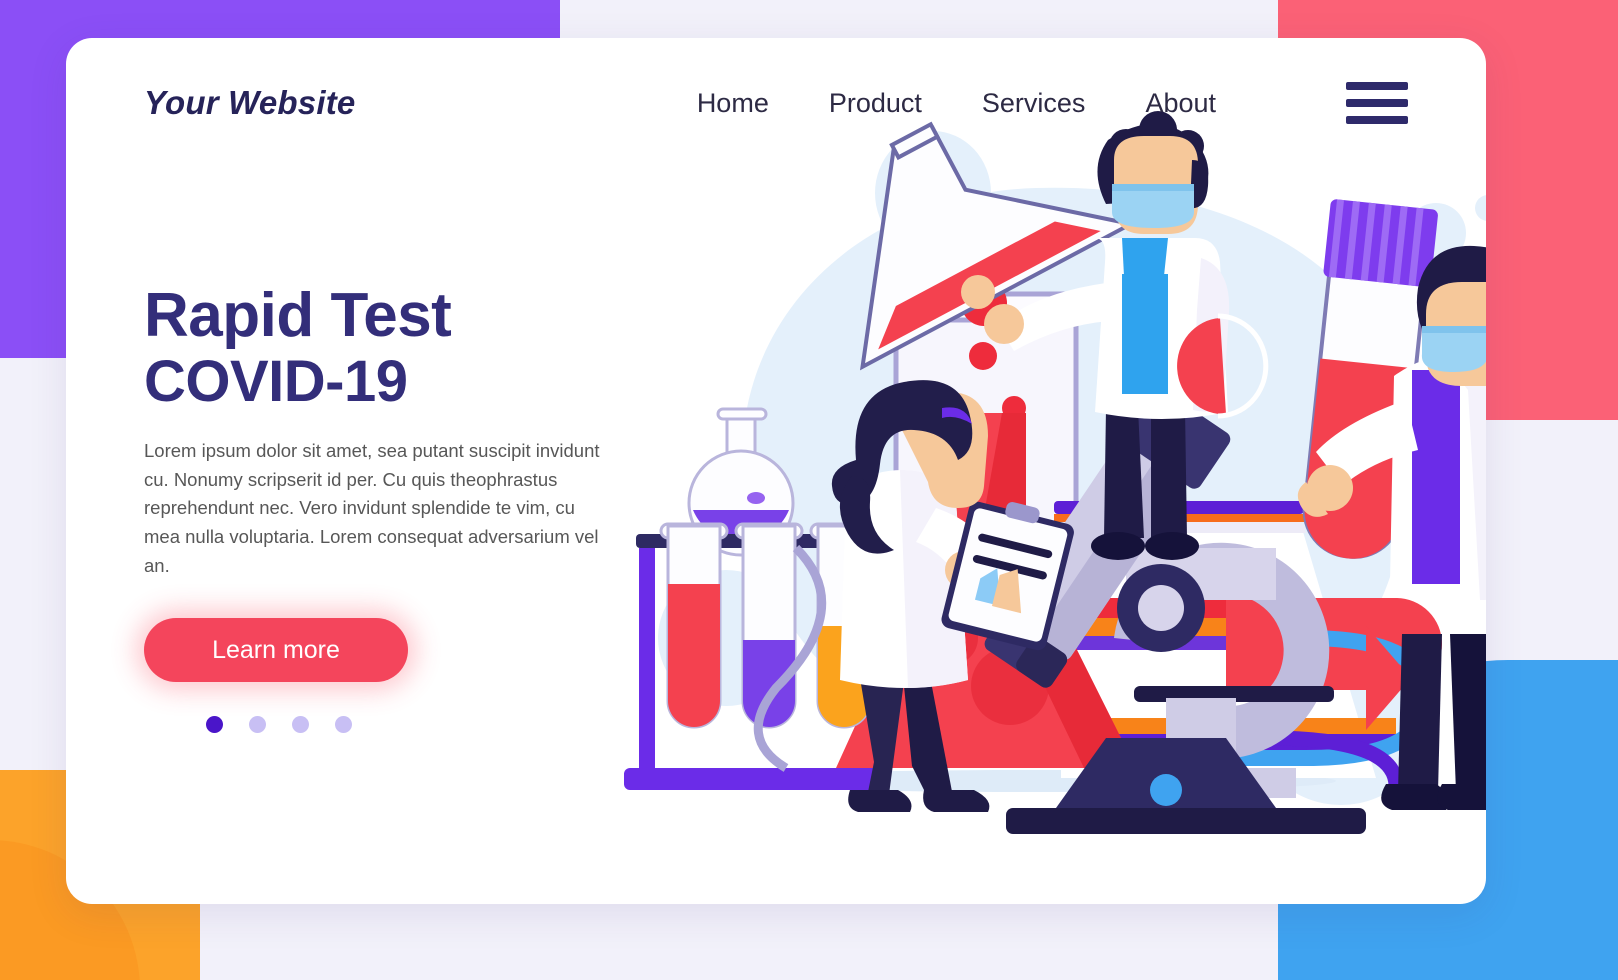  I want to click on main-navigation: Home Product Services About, so click(1052, 103).